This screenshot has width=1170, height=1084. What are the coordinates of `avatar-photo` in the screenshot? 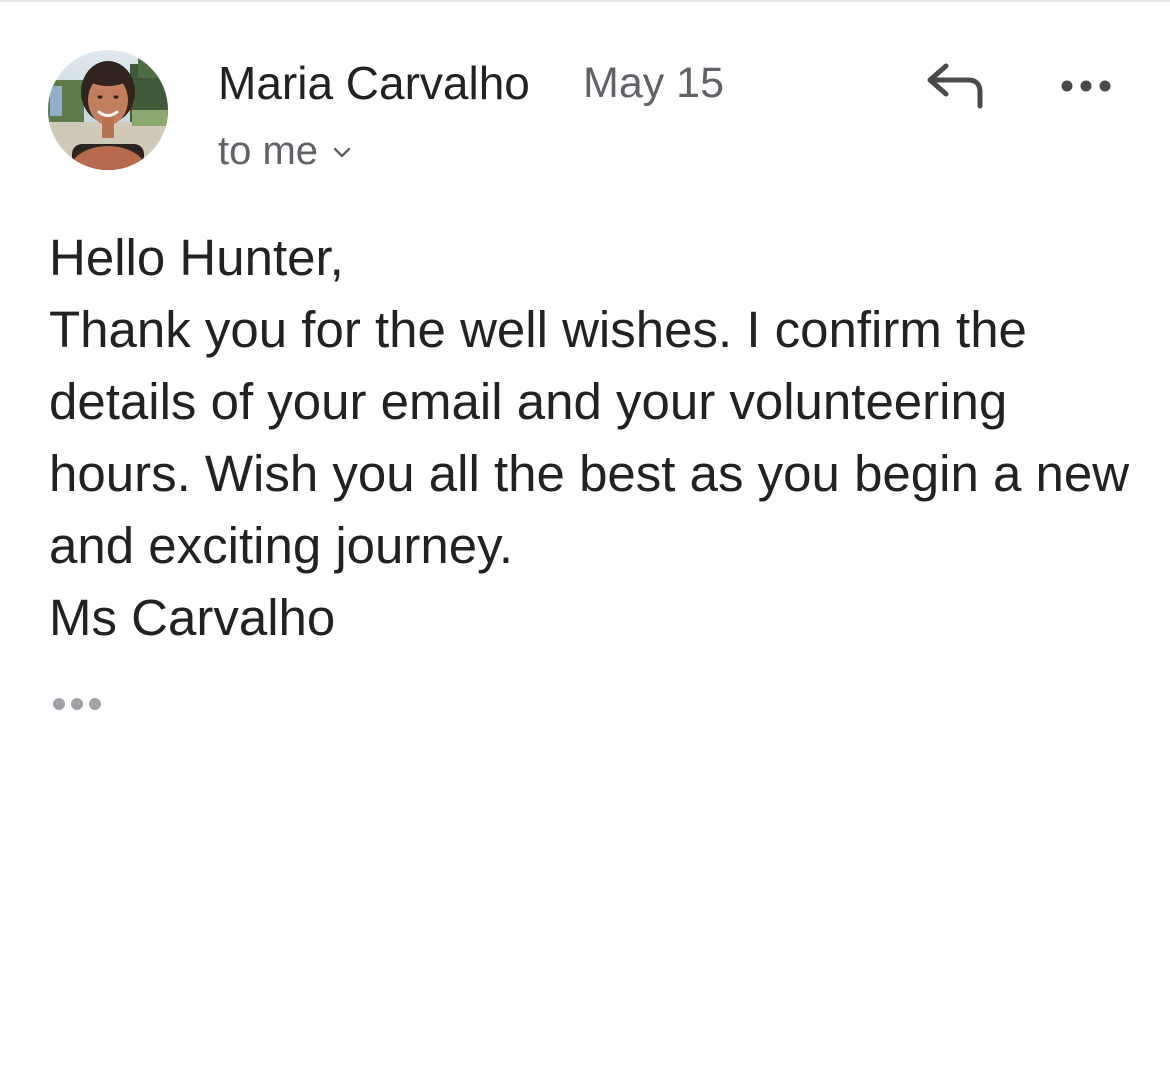 It's located at (108, 110).